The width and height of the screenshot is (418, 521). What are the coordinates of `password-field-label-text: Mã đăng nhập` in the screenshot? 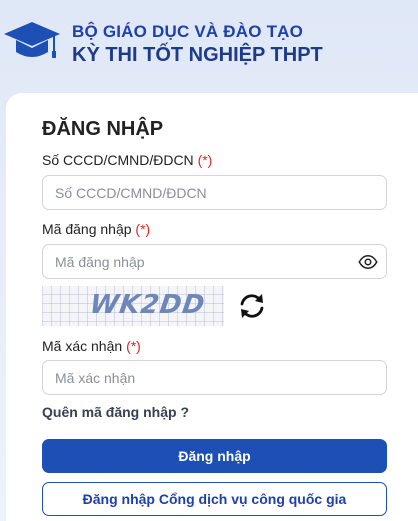 It's located at (87, 229).